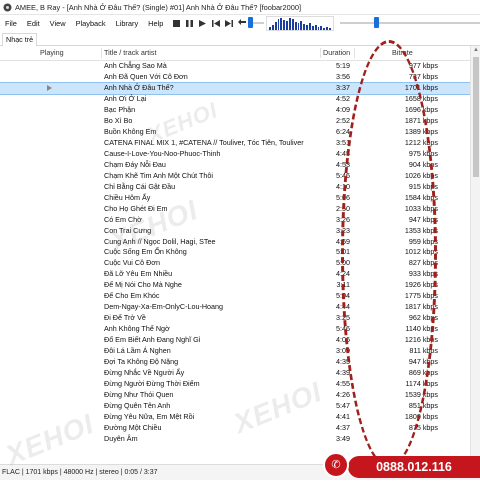 The width and height of the screenshot is (480, 481). Describe the element at coordinates (235, 220) in the screenshot. I see `playlist-row: Có Em Chờ 3:26 947 kbps` at that location.